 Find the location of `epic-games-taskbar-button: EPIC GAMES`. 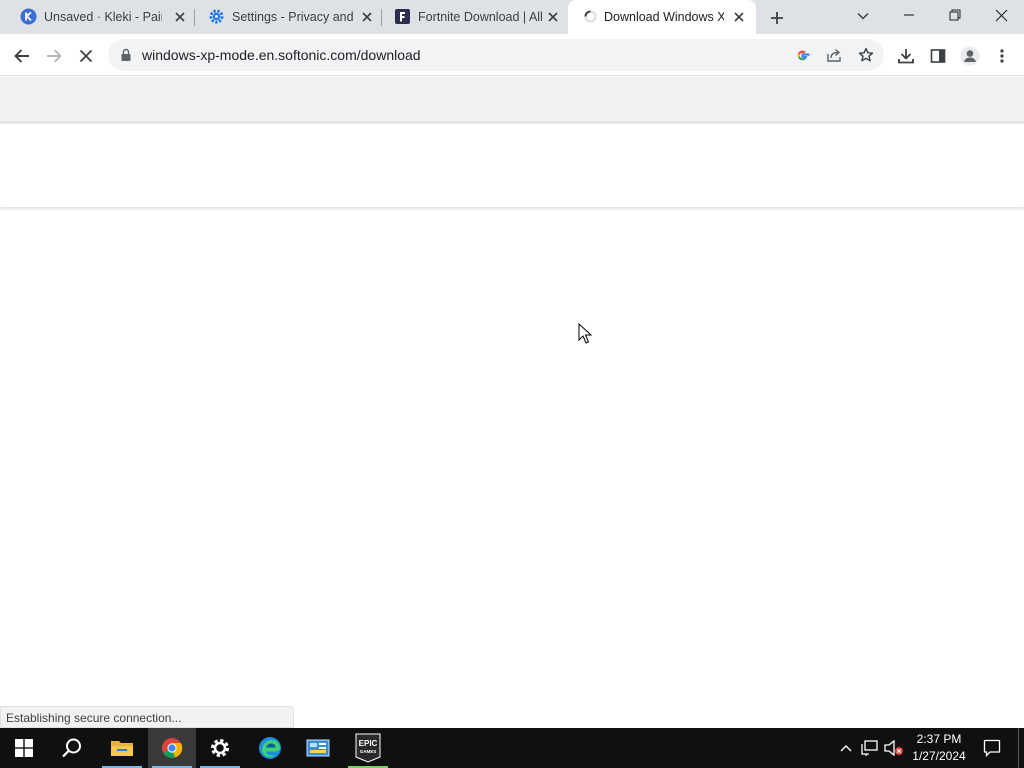

epic-games-taskbar-button: EPIC GAMES is located at coordinates (368, 748).